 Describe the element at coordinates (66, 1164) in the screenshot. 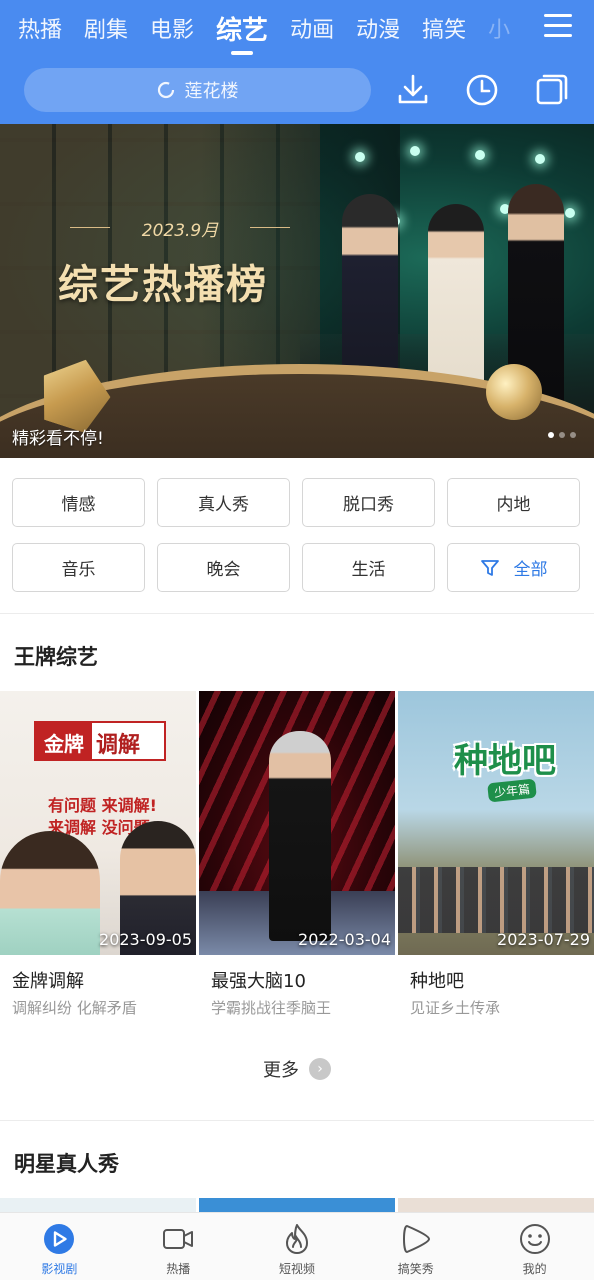

I see `section-title-star: 明星真人秀` at that location.